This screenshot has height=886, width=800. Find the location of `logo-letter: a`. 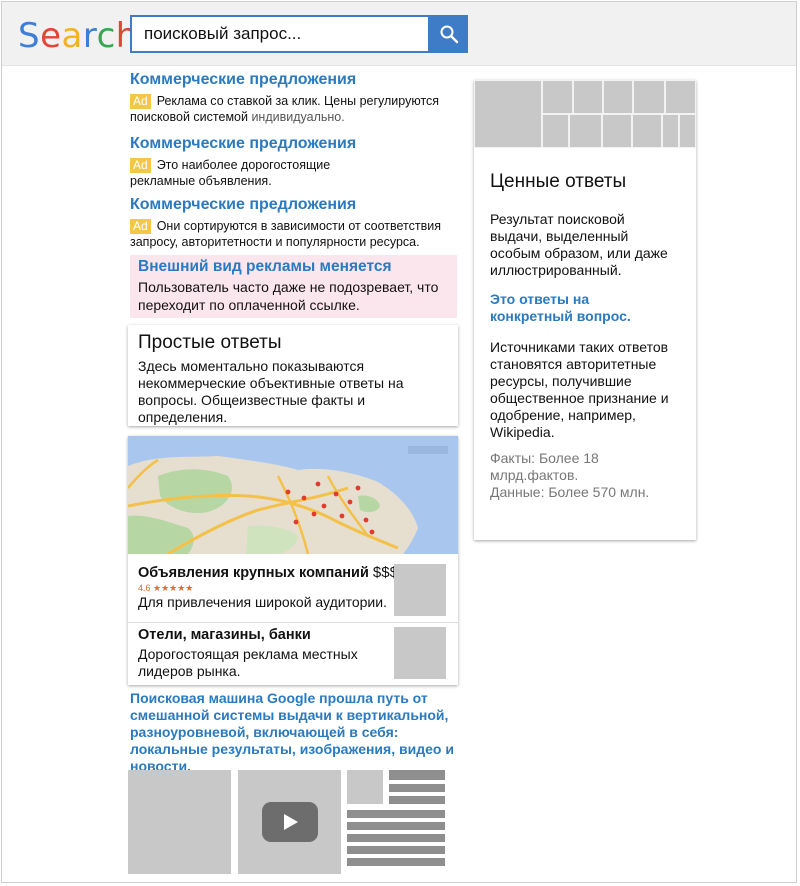

logo-letter: a is located at coordinates (72, 36).